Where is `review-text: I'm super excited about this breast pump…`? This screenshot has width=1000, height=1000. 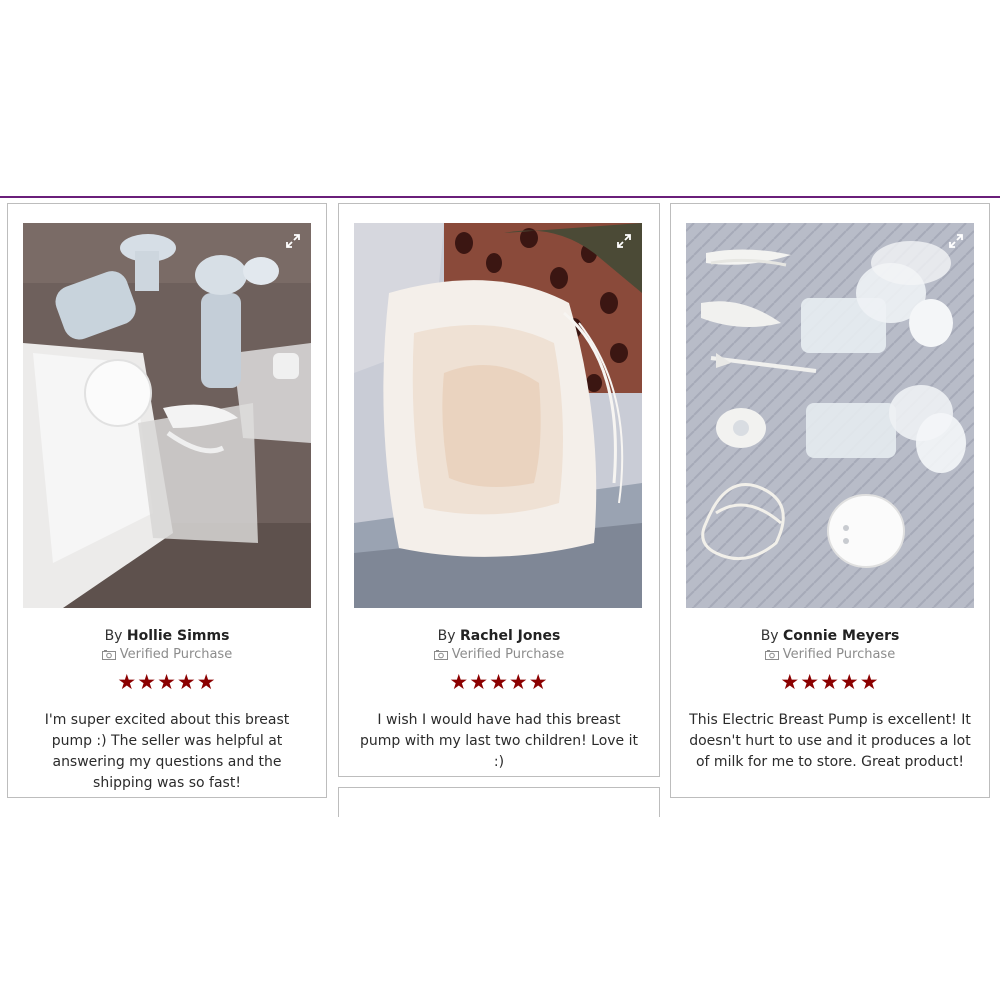
review-text: I'm super excited about this breast pump… is located at coordinates (167, 751).